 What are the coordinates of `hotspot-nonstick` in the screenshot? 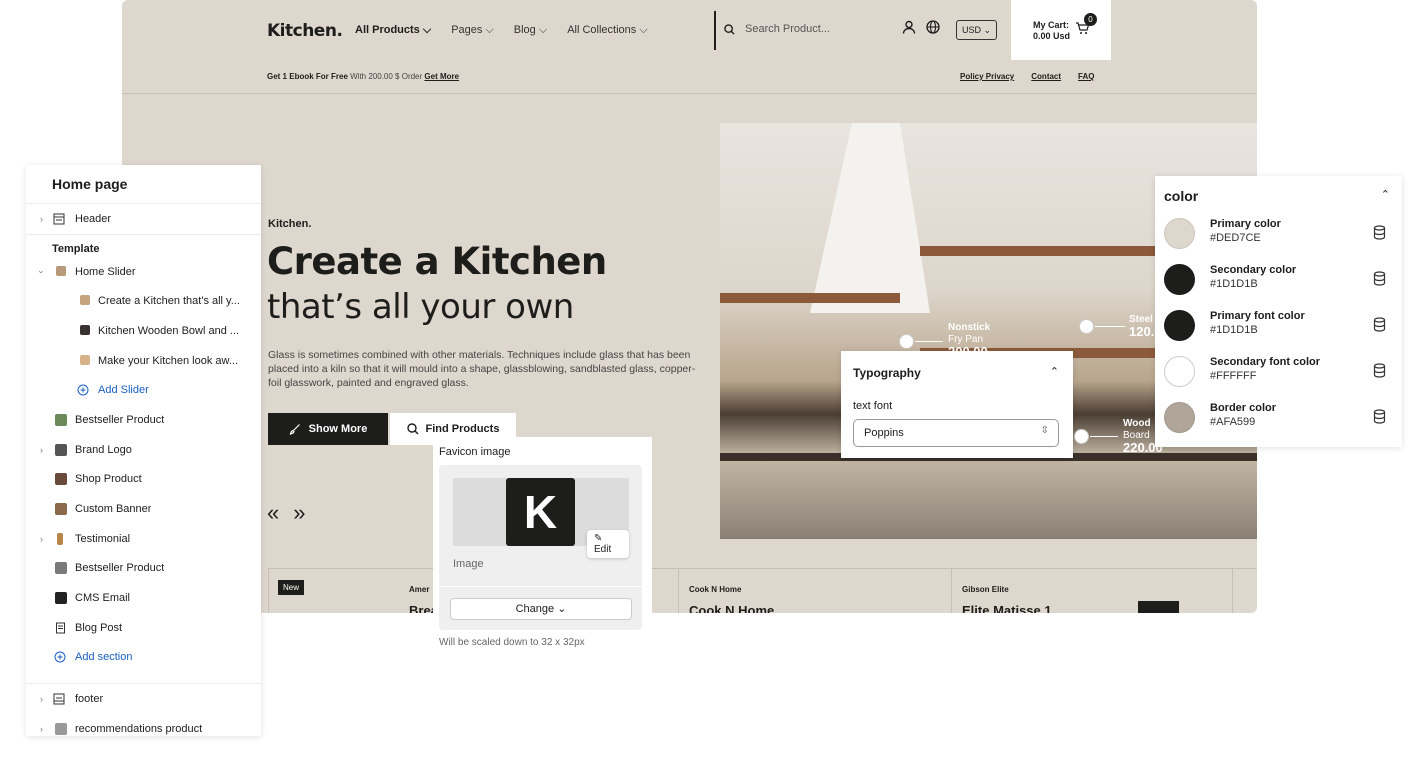 It's located at (906, 341).